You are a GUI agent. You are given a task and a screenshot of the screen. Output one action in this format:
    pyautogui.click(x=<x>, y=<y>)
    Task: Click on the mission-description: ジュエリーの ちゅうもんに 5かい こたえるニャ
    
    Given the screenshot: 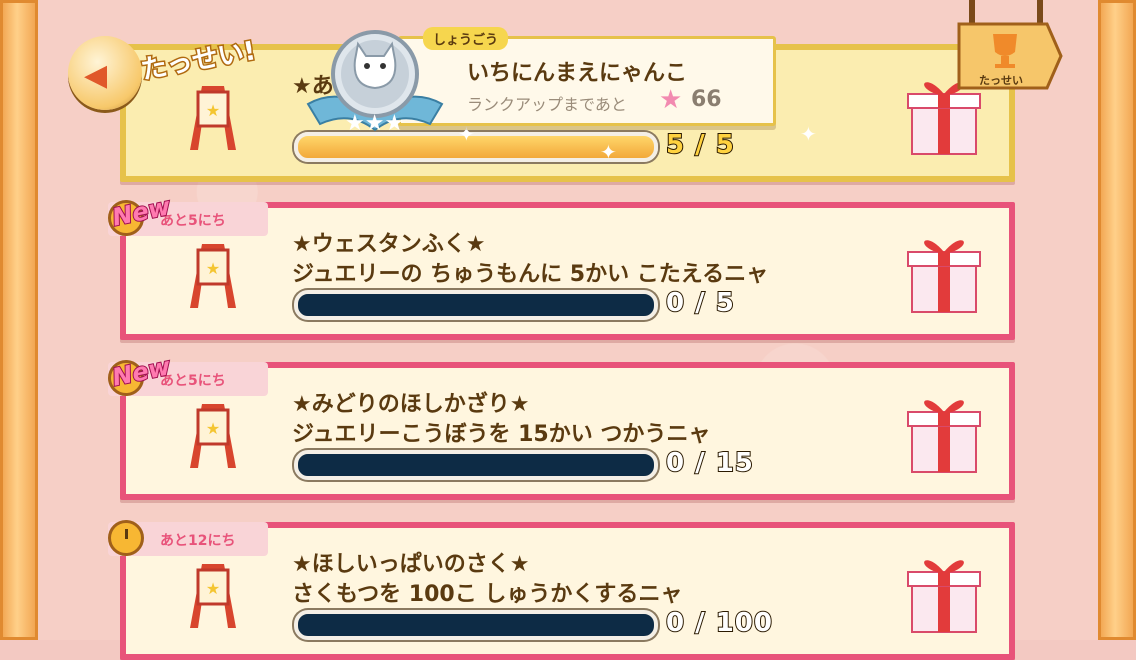 What is the action you would take?
    pyautogui.click(x=530, y=274)
    